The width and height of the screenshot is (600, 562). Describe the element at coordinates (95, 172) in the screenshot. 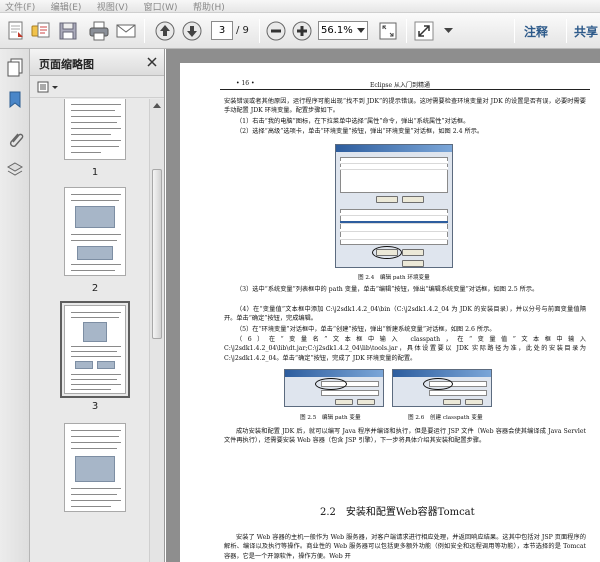

I see `thumbnail-label: 1` at that location.